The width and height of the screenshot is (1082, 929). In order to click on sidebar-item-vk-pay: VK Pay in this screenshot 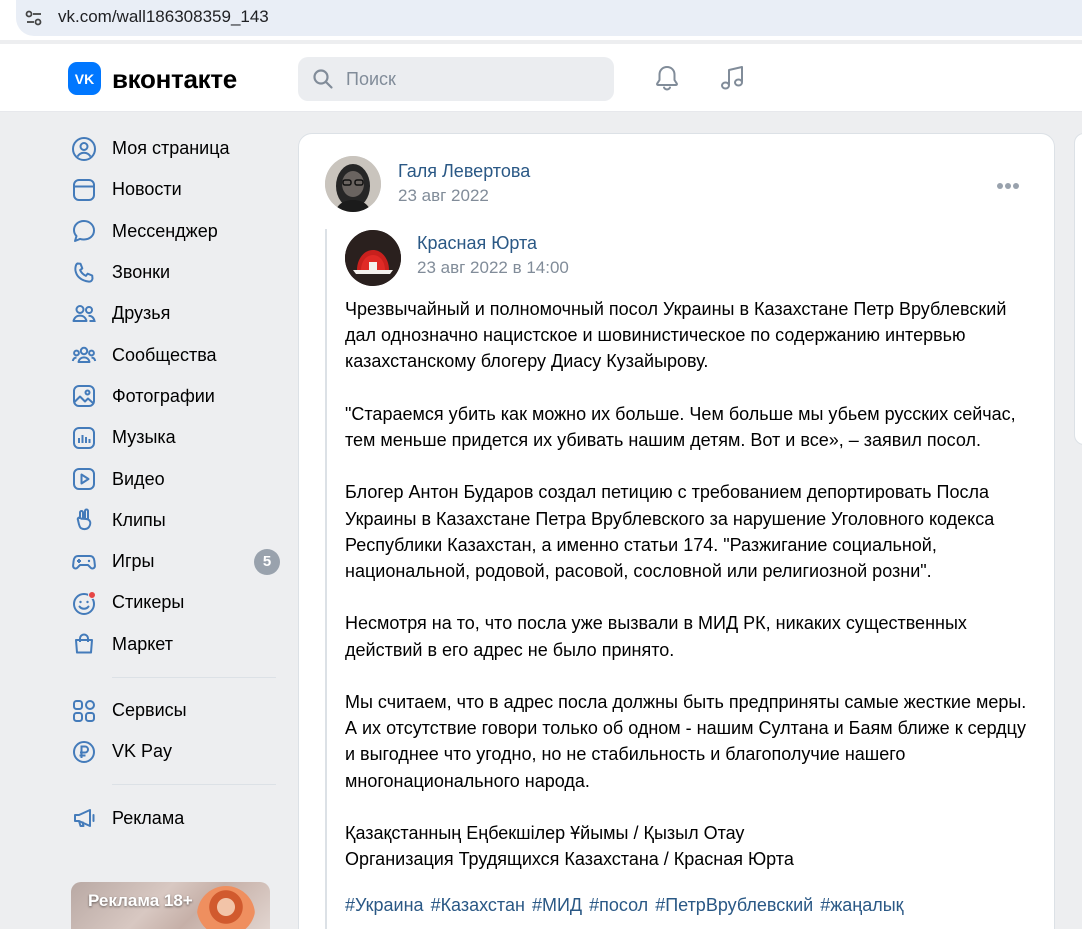, I will do `click(174, 751)`.